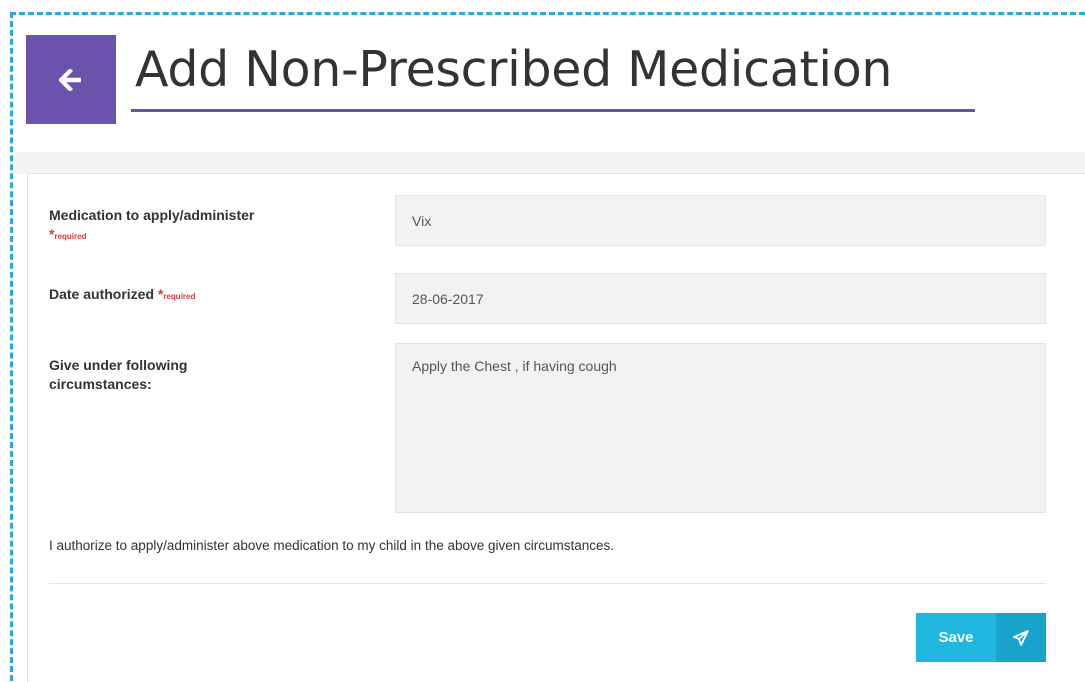 Image resolution: width=1085 pixels, height=682 pixels. I want to click on dashed-border-left, so click(11, 346).